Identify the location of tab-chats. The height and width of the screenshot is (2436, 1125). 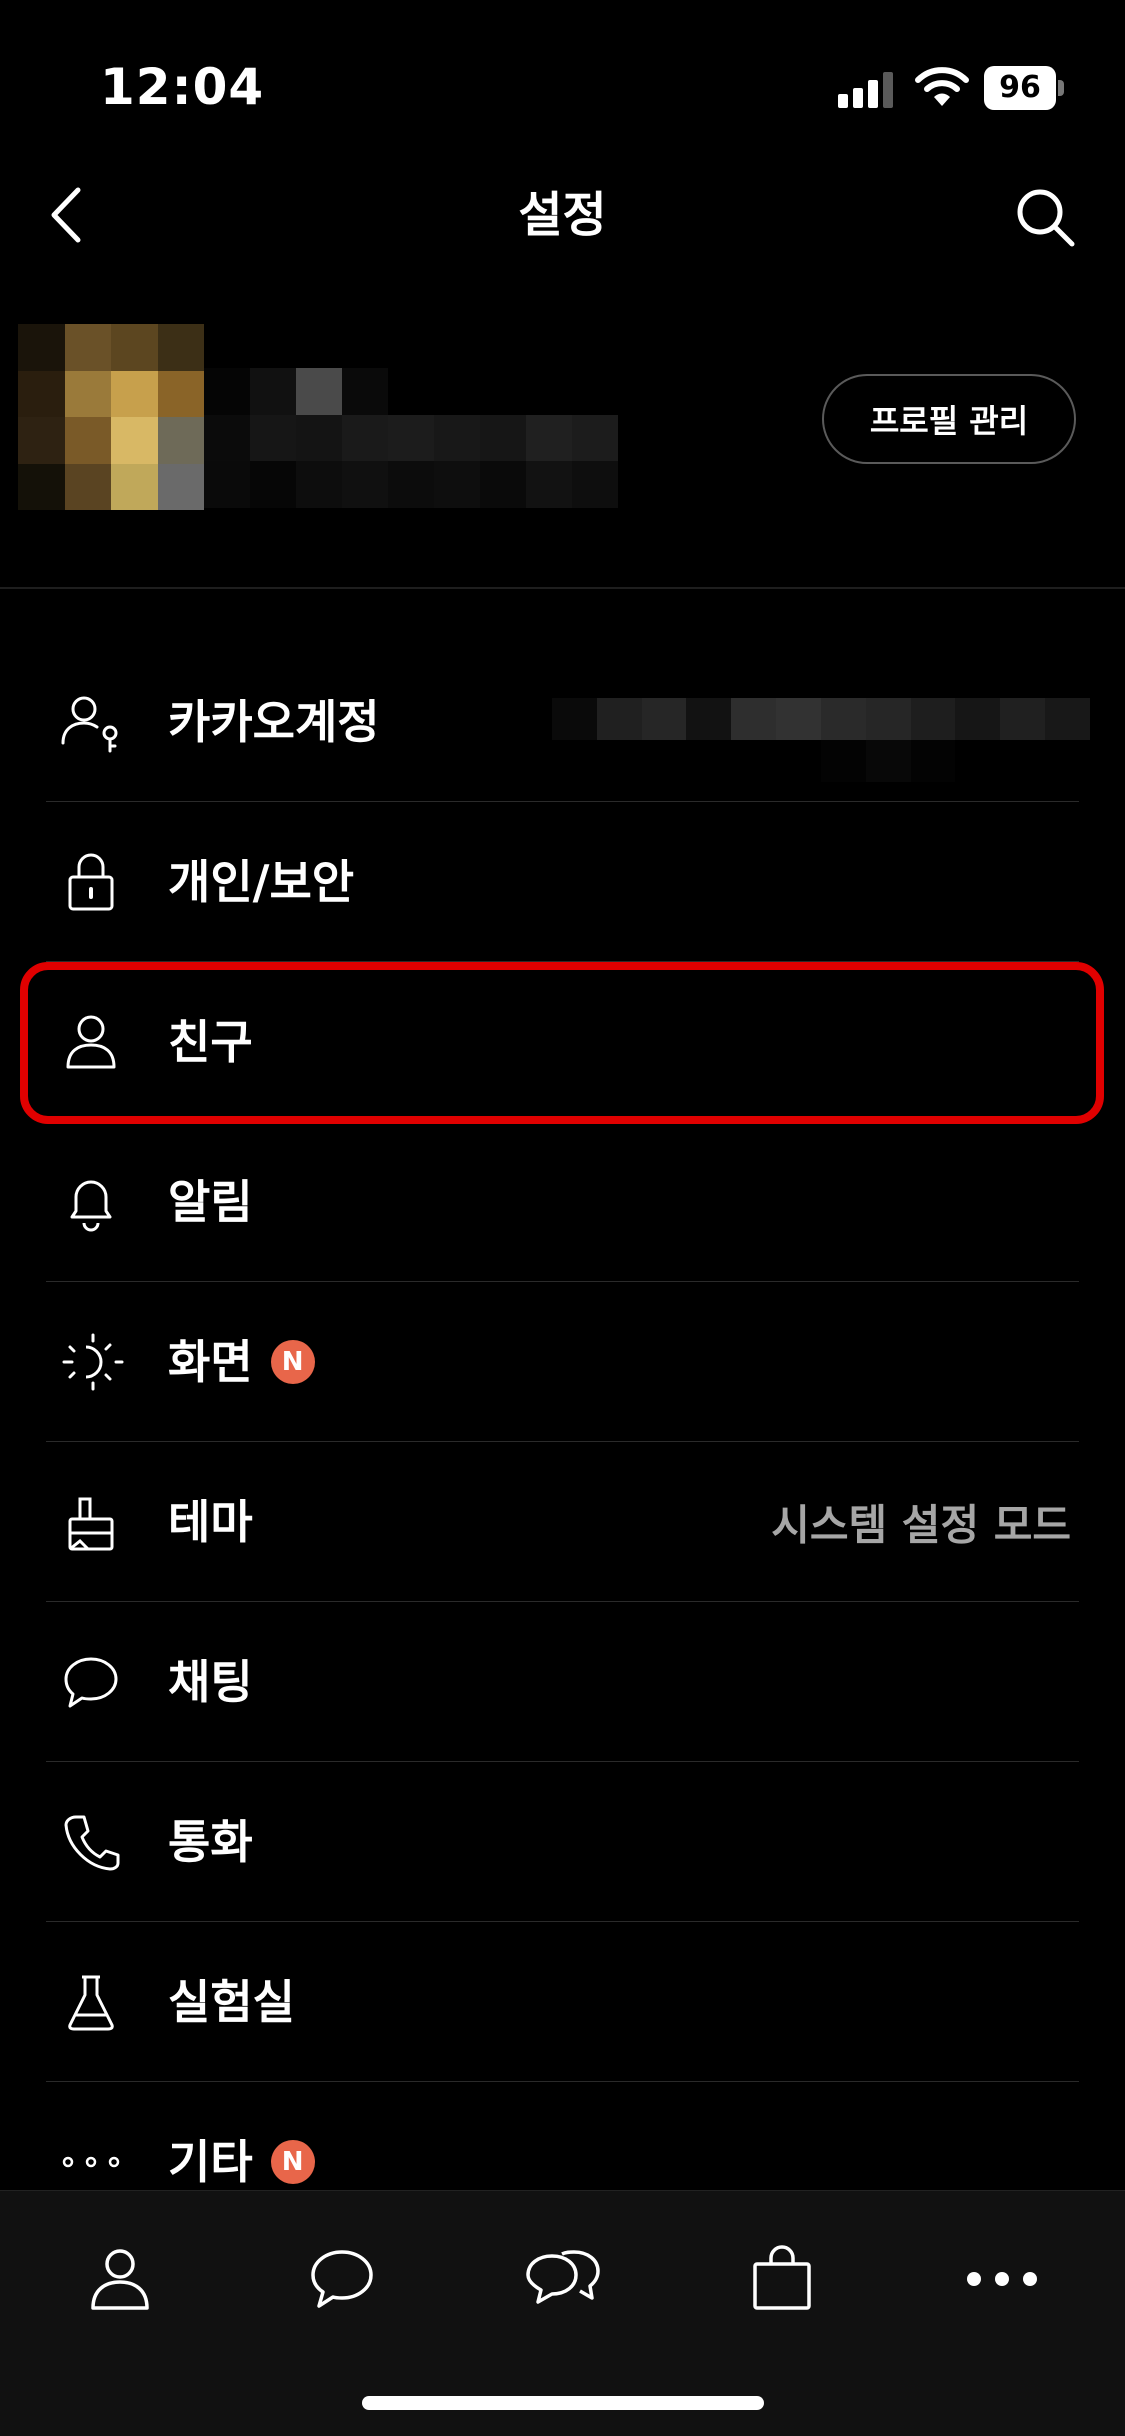
(342, 2279).